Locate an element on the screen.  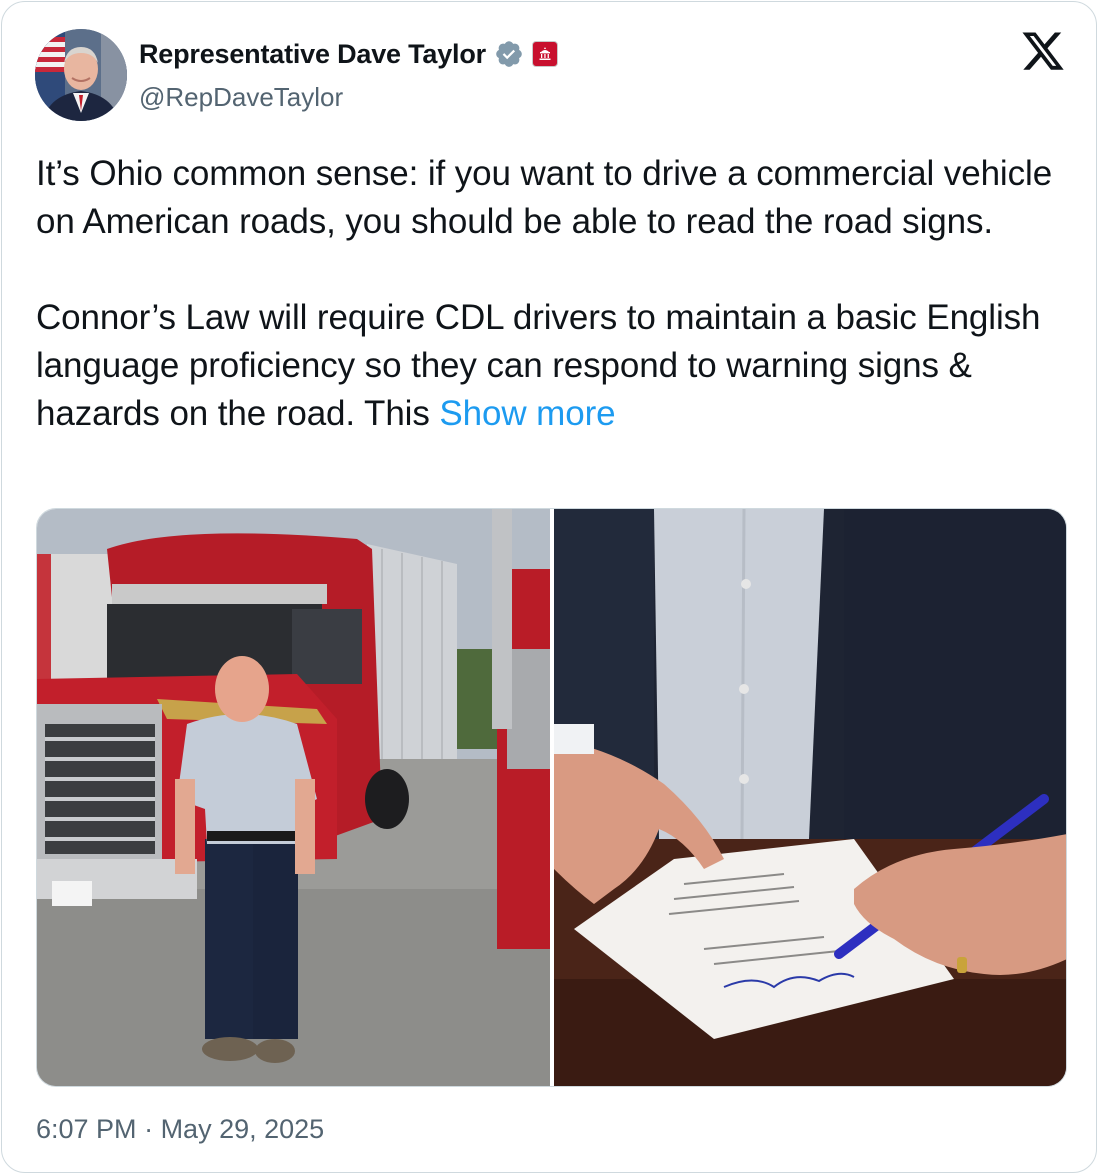
author-name-row: Representative Dave Taylor is located at coordinates (348, 54).